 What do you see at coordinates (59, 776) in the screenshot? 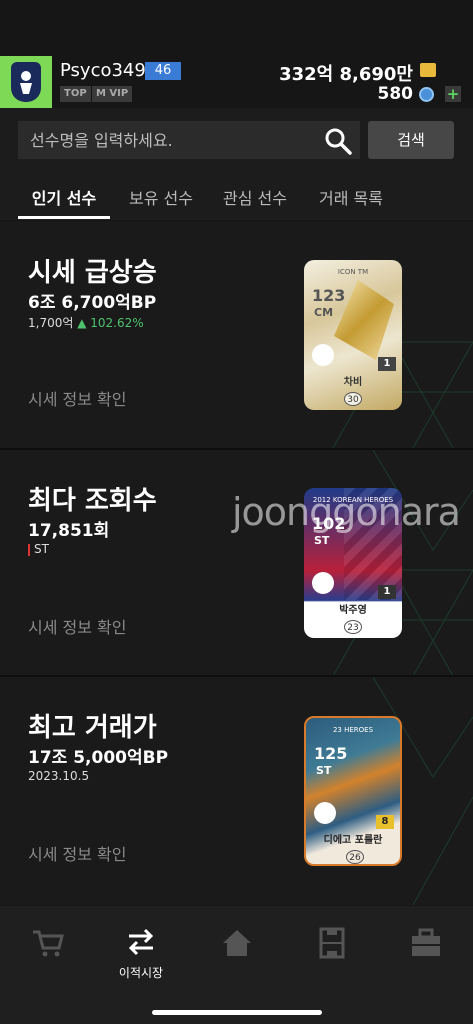
I see `section-sub: 2023.10.5` at bounding box center [59, 776].